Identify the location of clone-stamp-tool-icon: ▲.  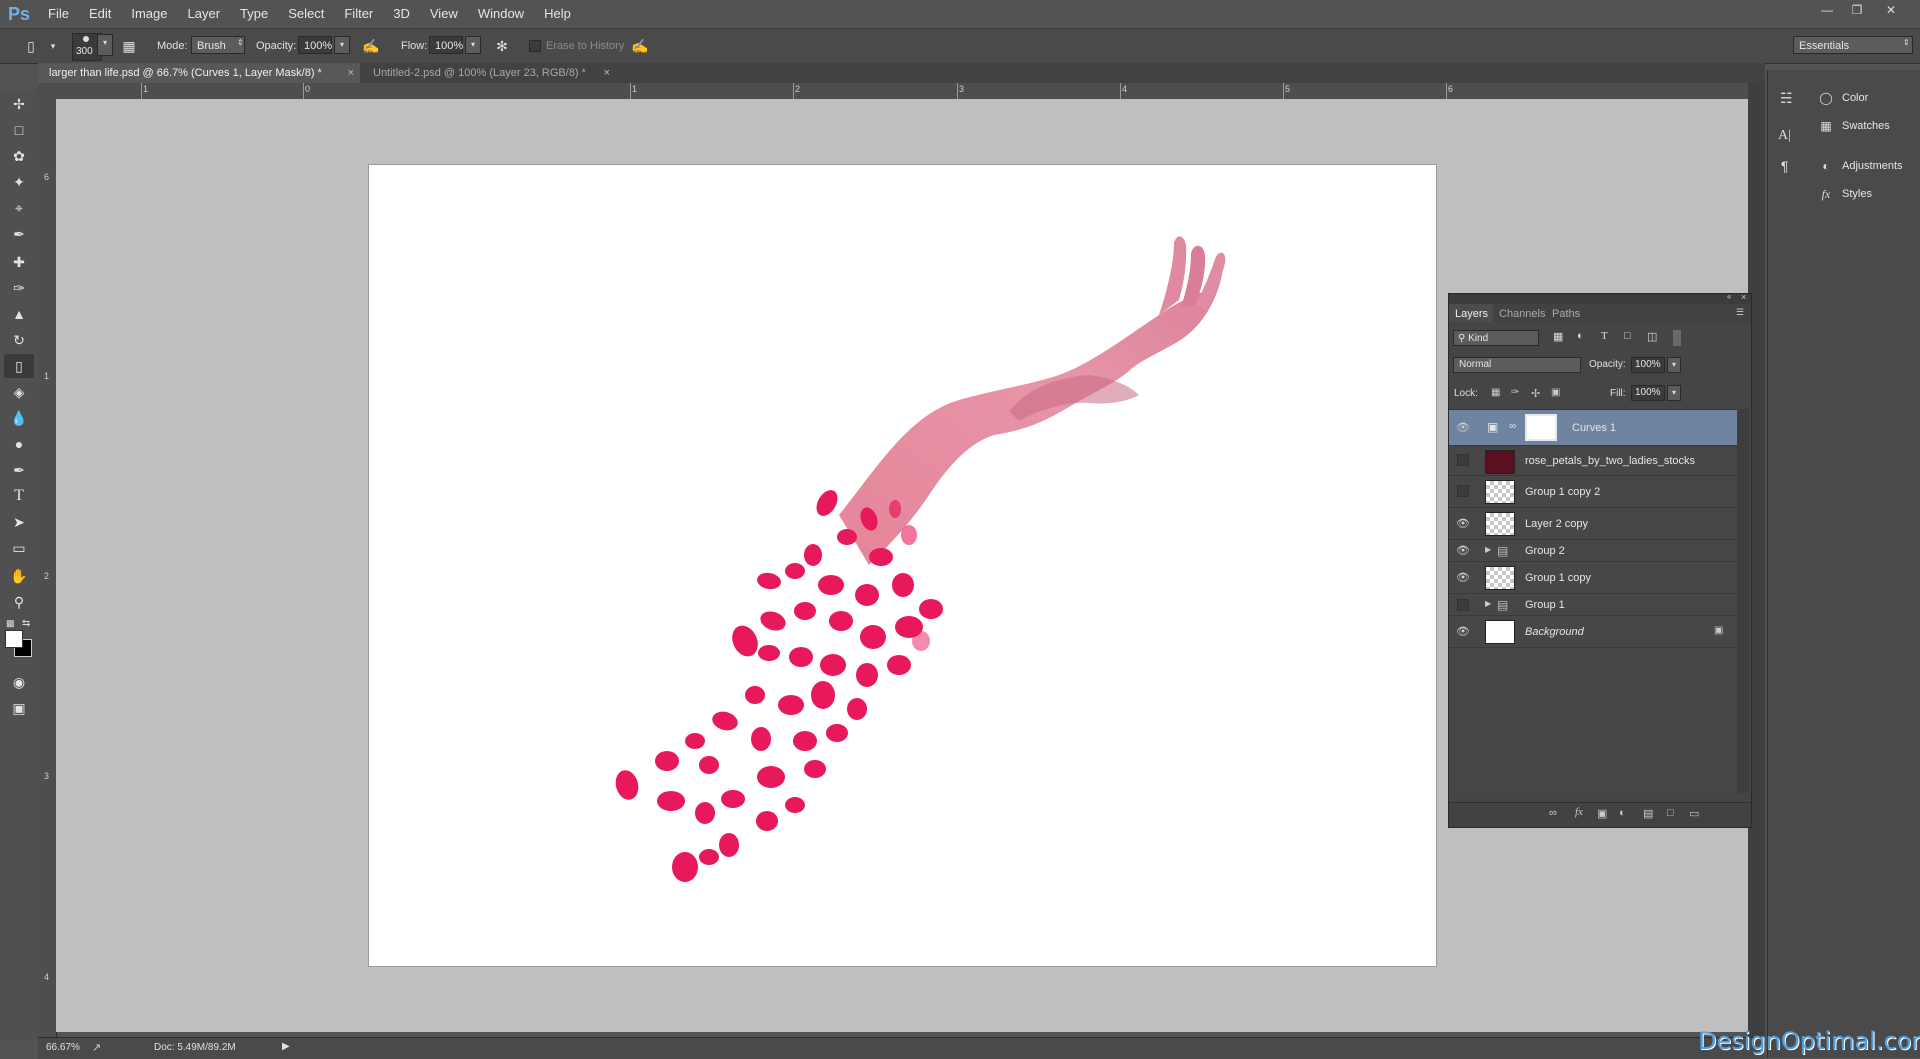
(19, 314).